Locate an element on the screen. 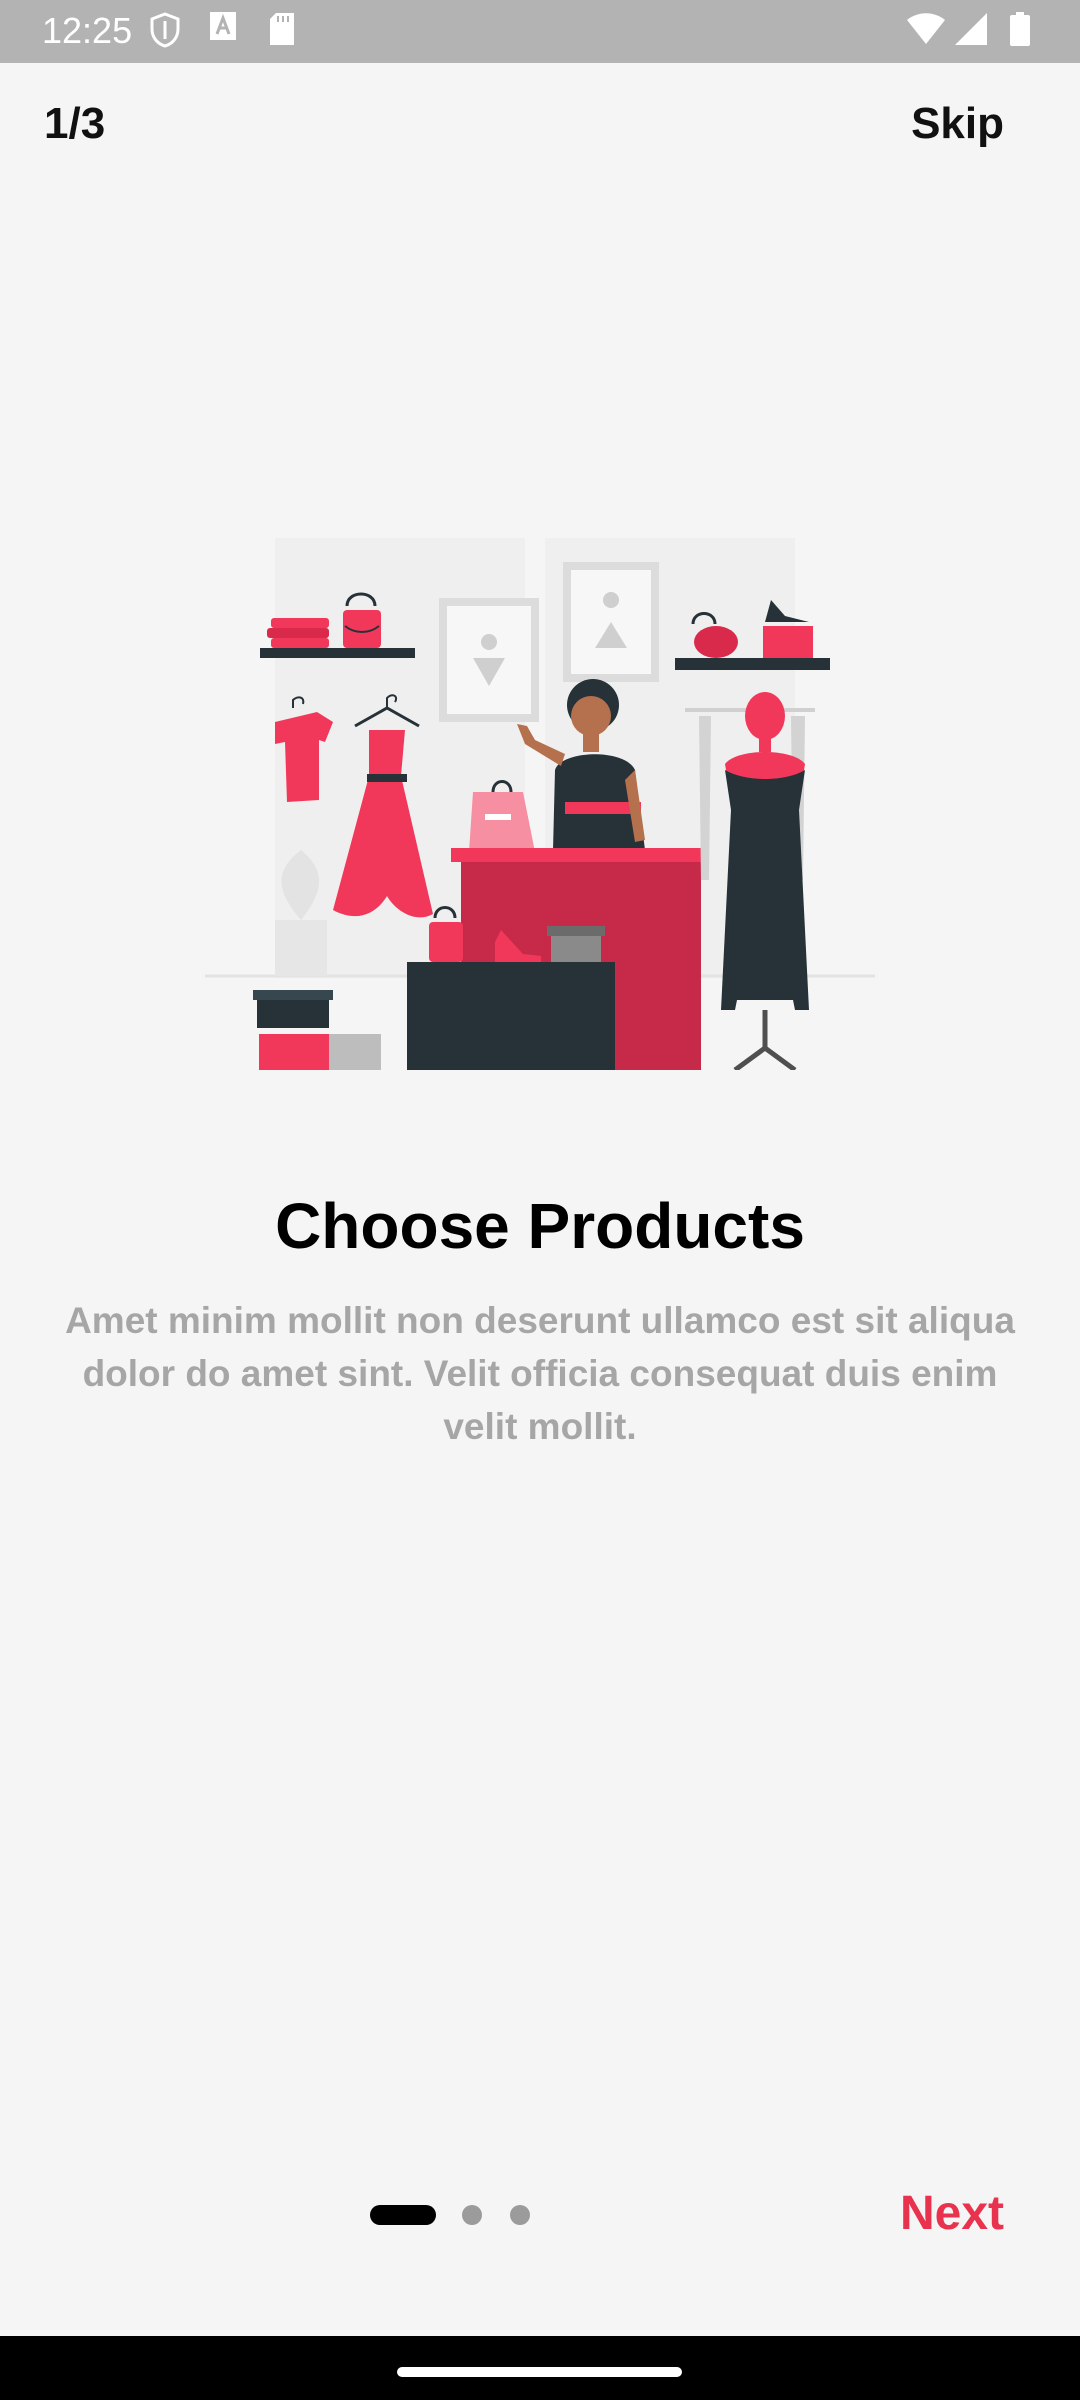  skip-button: Skip is located at coordinates (957, 124).